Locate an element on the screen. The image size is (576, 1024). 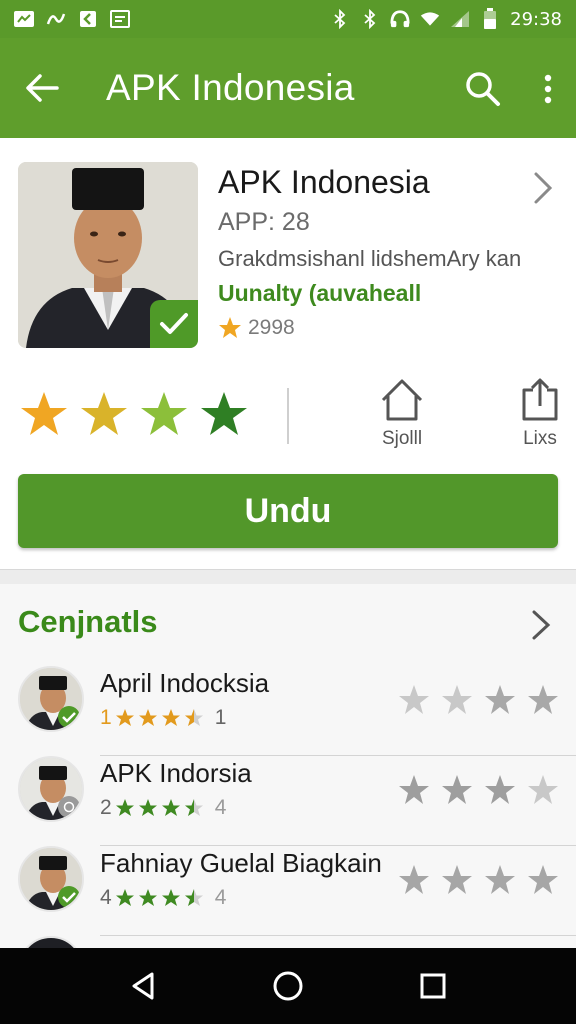
status-badge is located at coordinates (69, 807).